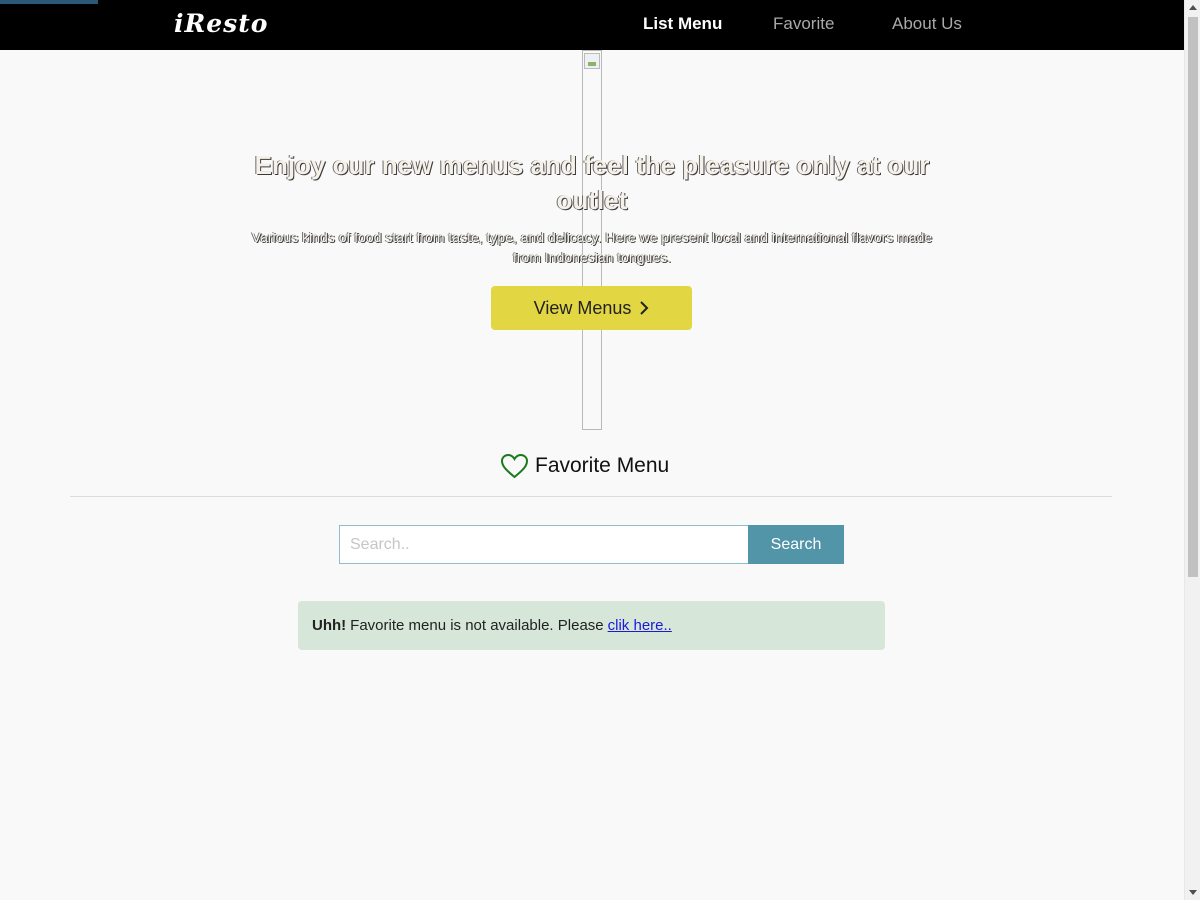 The width and height of the screenshot is (1200, 900). Describe the element at coordinates (644, 308) in the screenshot. I see `chevron-right-icon` at that location.